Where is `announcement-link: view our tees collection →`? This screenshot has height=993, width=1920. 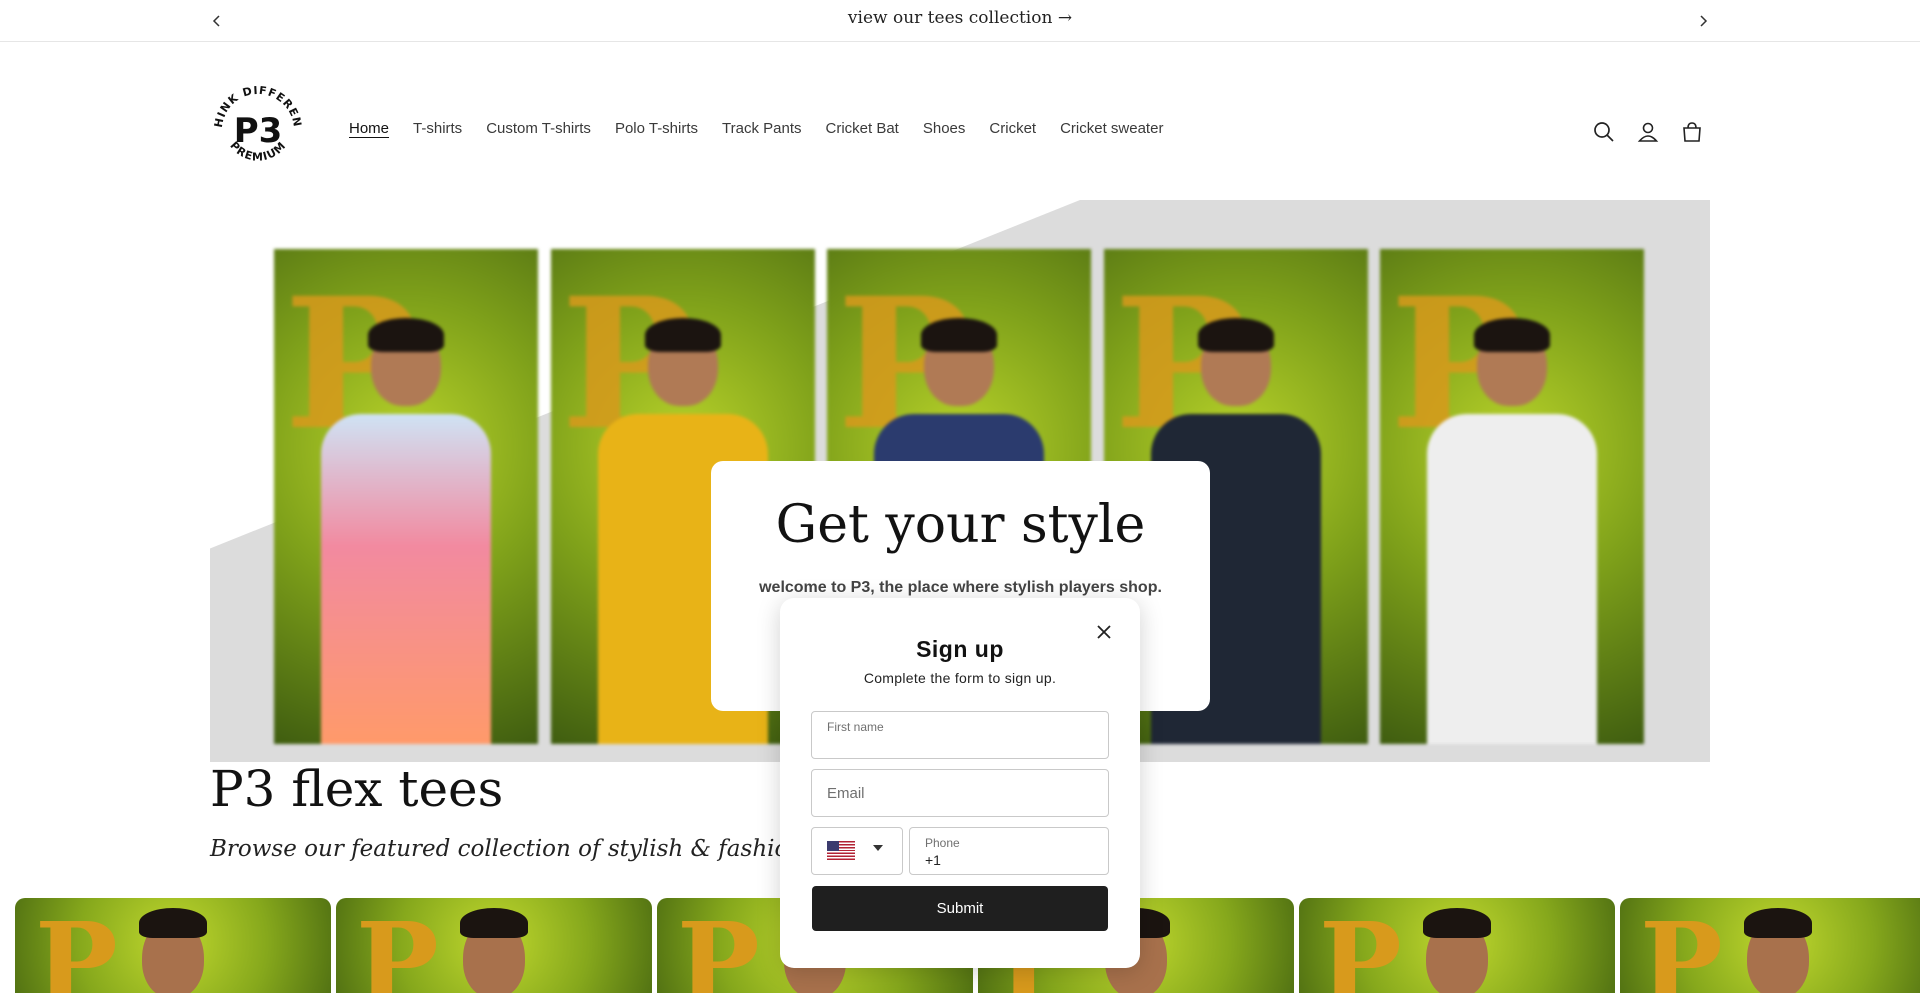 announcement-link: view our tees collection → is located at coordinates (960, 18).